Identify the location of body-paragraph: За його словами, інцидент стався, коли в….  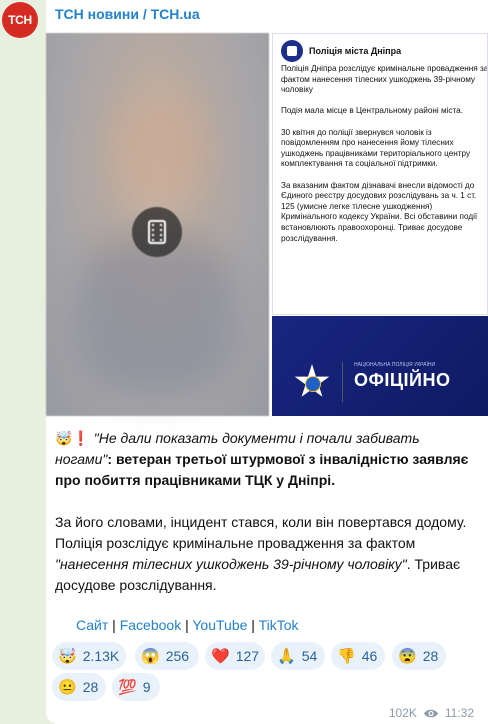
(265, 554).